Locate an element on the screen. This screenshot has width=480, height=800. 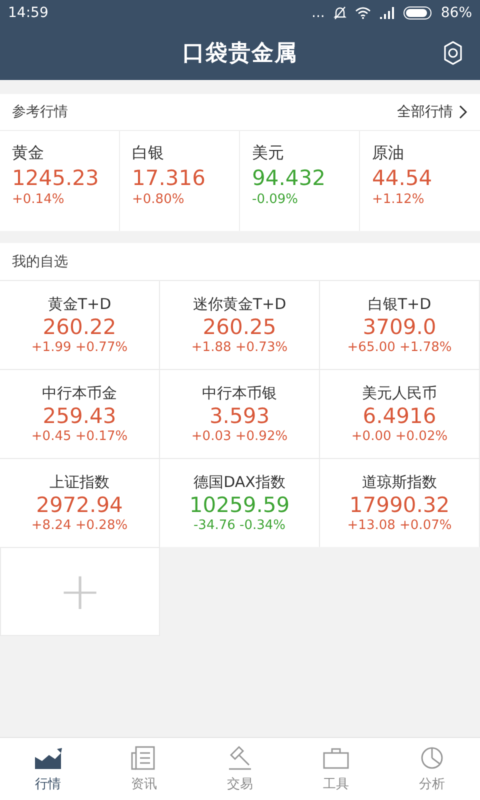
quote-price: 3709.0 is located at coordinates (399, 327).